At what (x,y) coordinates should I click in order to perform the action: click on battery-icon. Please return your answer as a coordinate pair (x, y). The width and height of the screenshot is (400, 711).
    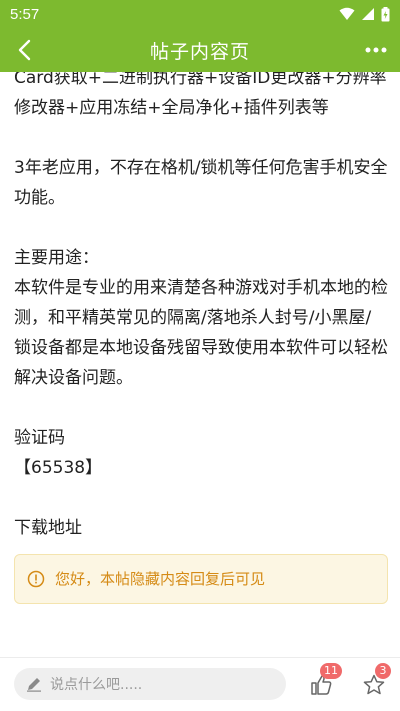
    Looking at the image, I should click on (385, 13).